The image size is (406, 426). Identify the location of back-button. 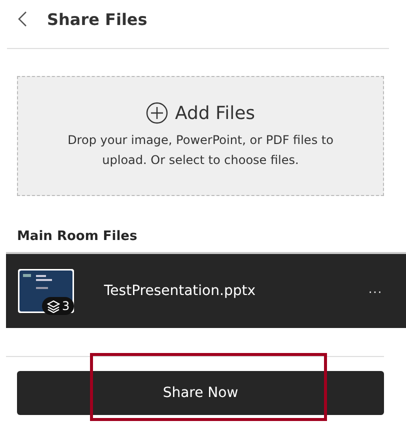
(22, 19).